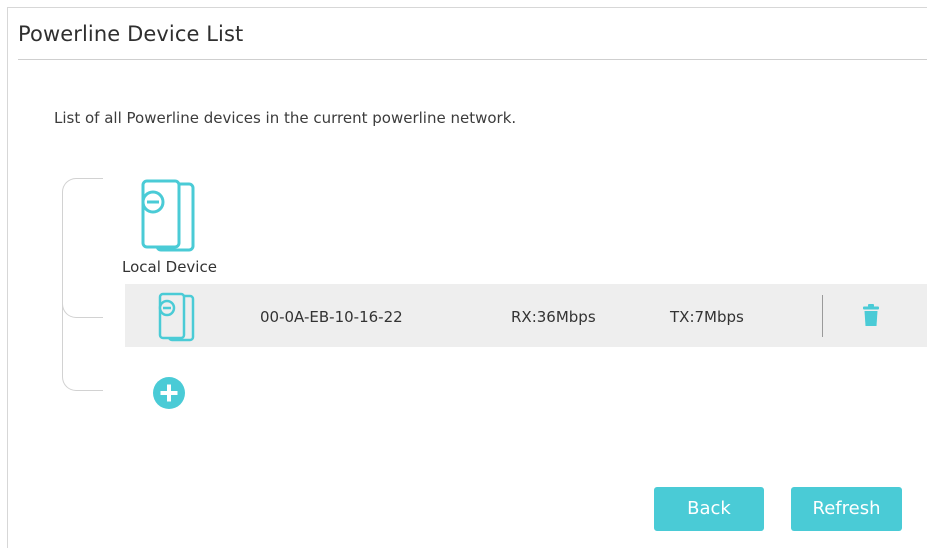  I want to click on page-title: Powerline Device List, so click(131, 34).